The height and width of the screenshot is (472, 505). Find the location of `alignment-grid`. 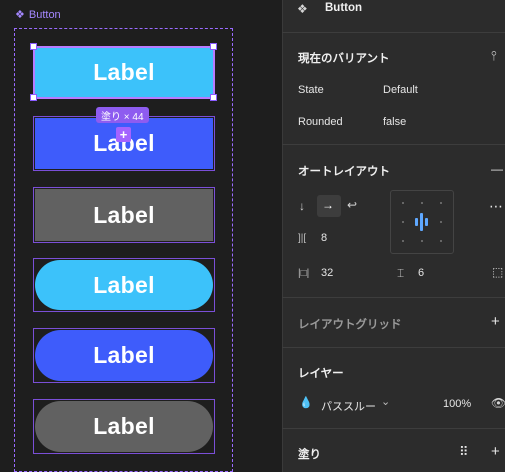

alignment-grid is located at coordinates (422, 222).